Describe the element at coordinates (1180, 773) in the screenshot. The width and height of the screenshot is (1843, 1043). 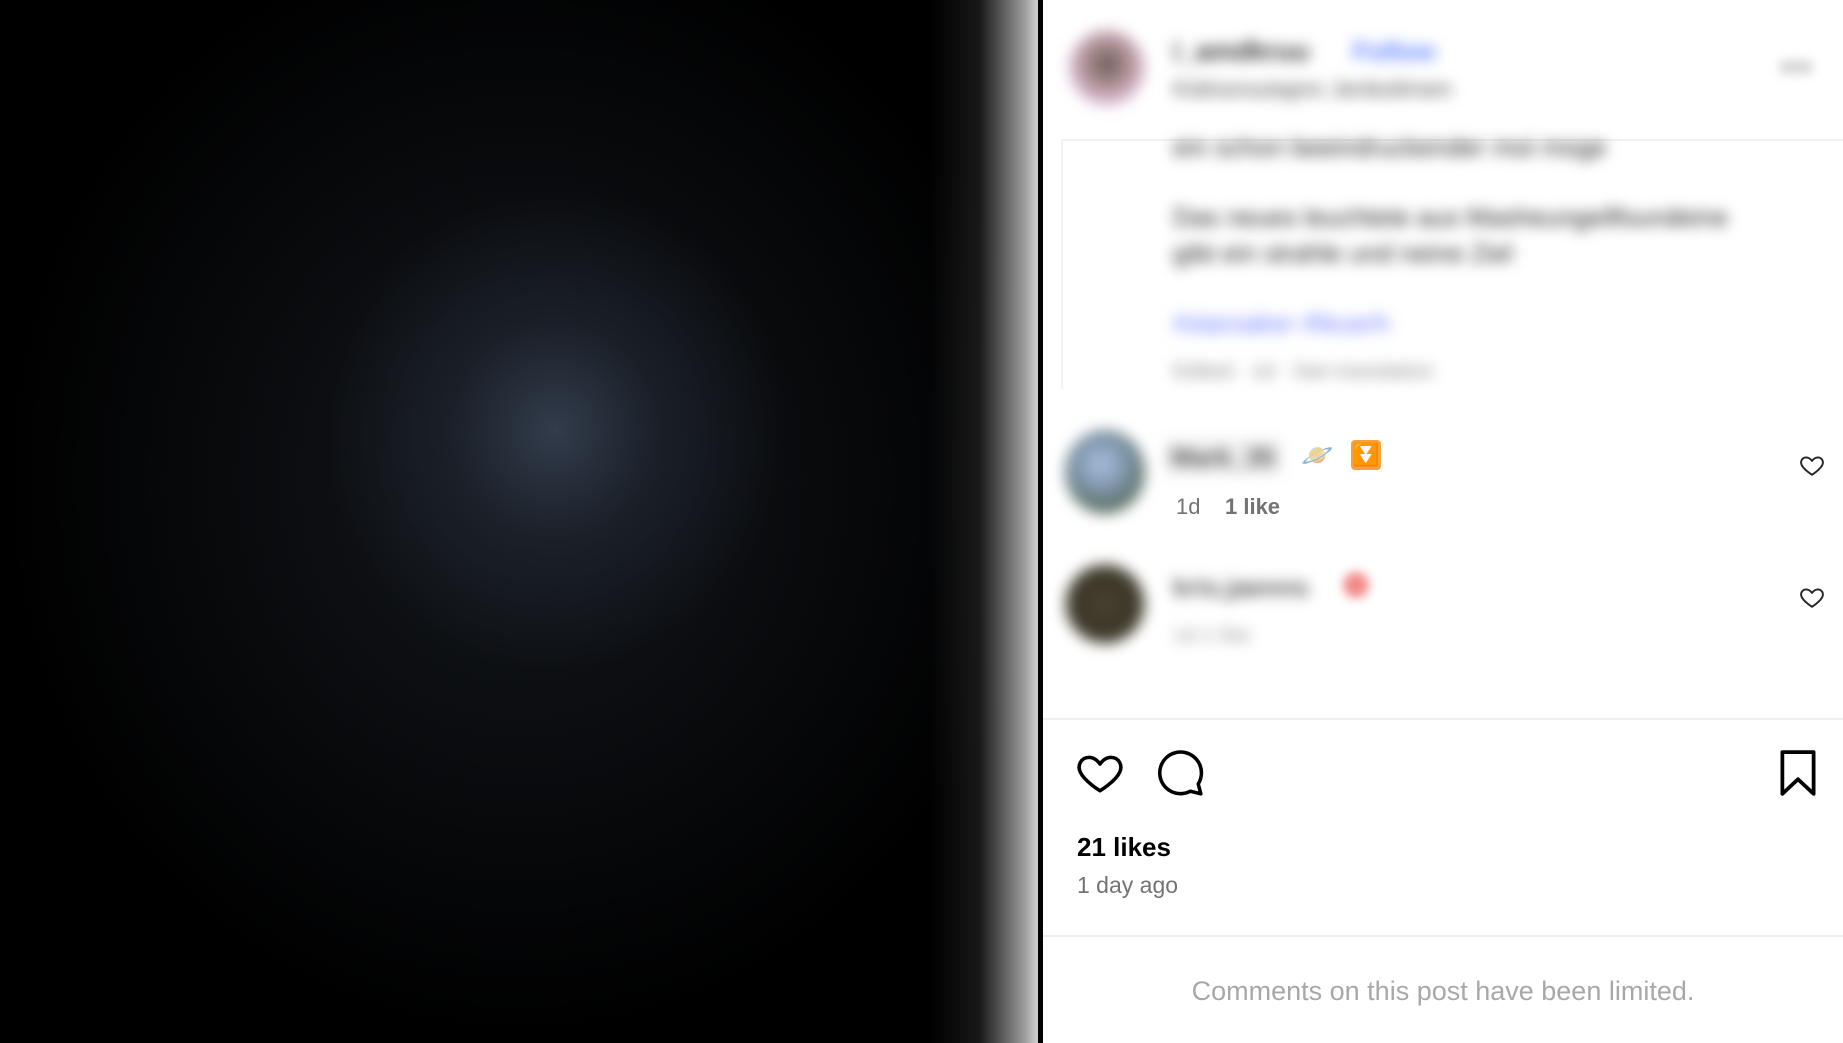
I see `speech-bubble-icon` at that location.